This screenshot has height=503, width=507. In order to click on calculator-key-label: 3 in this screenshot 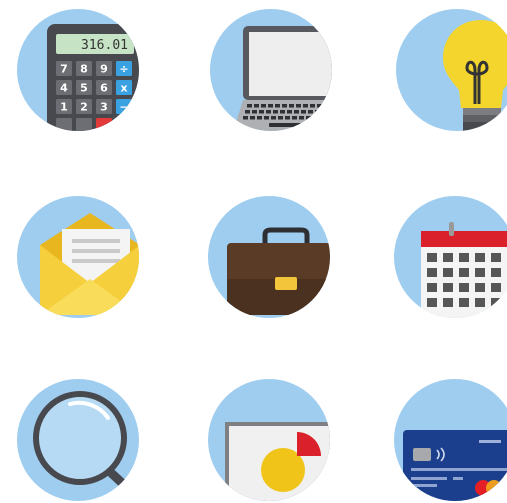, I will do `click(104, 107)`.